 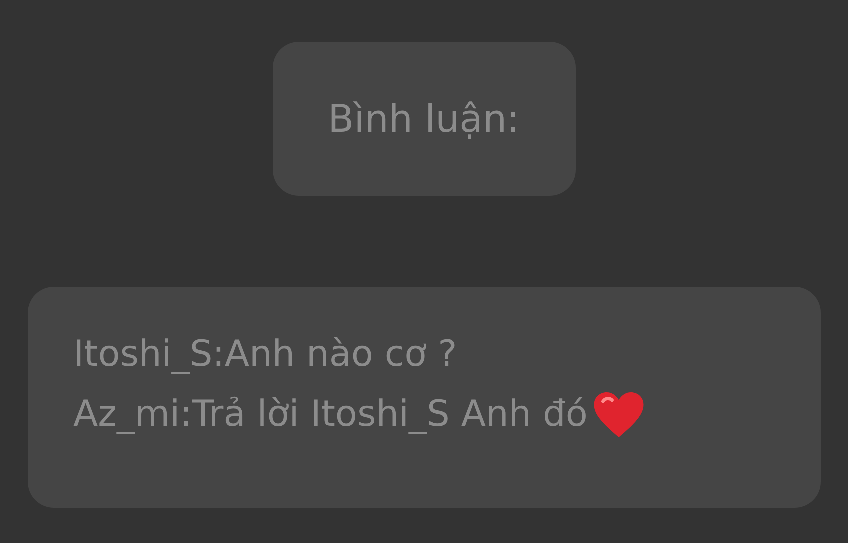 What do you see at coordinates (266, 355) in the screenshot?
I see `comment-text: Itoshi_S:Anh nào cơ ?` at bounding box center [266, 355].